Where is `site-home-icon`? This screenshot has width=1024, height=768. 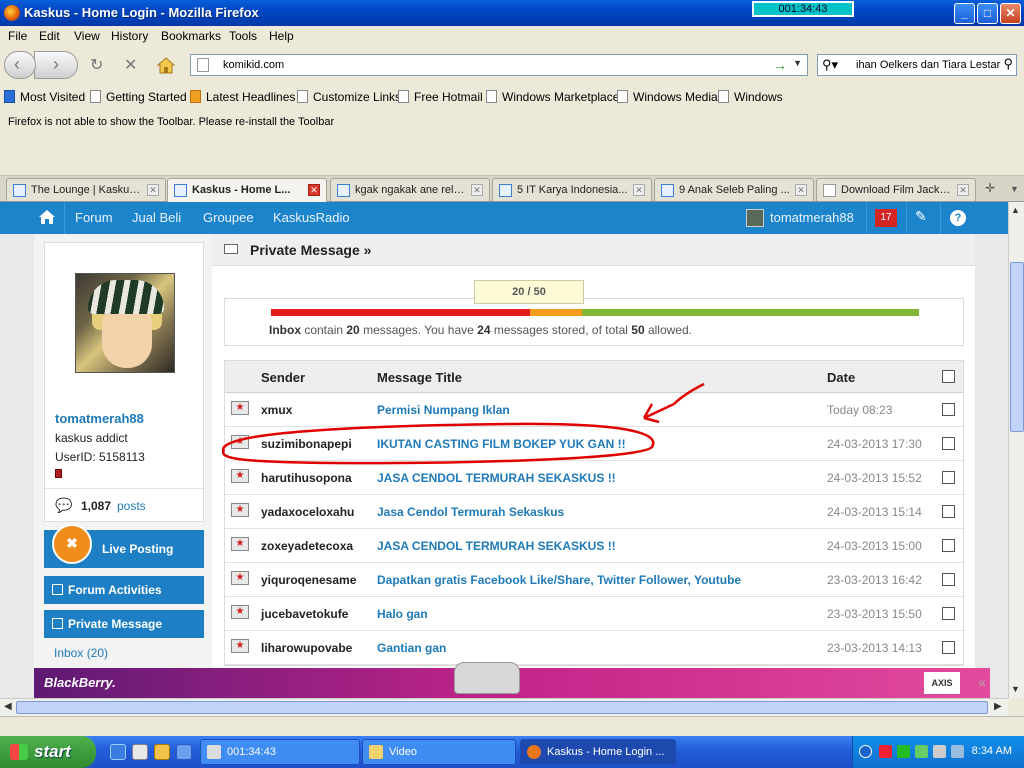 site-home-icon is located at coordinates (47, 217).